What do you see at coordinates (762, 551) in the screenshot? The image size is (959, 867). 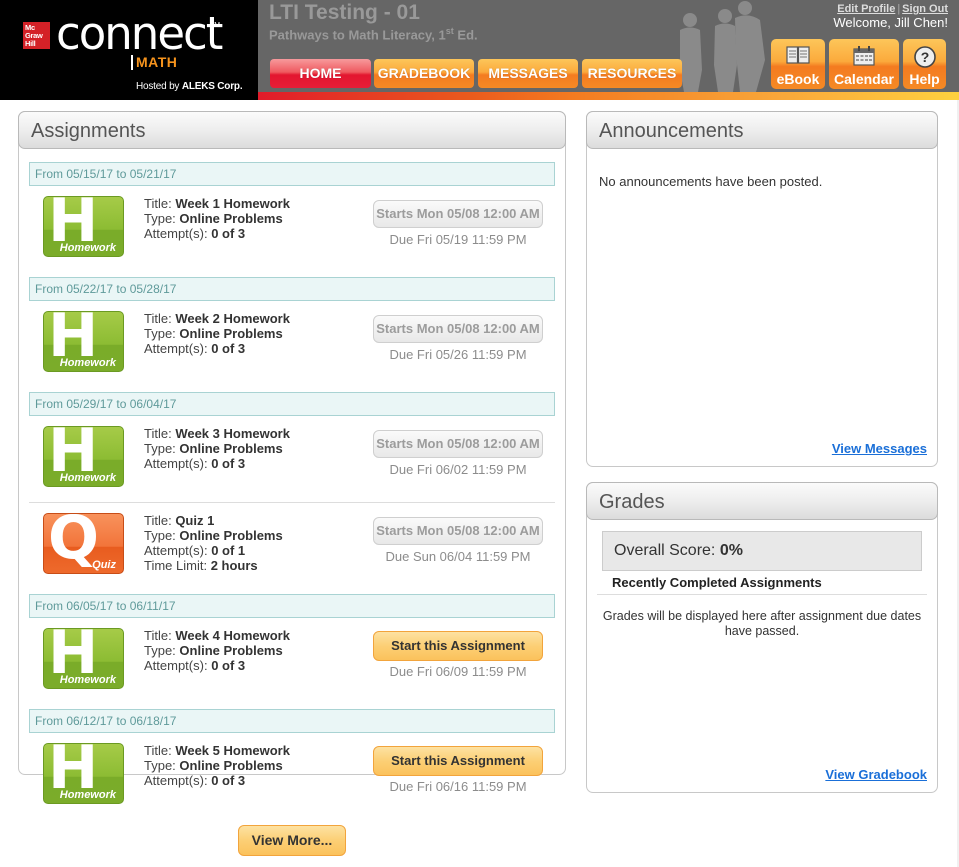 I see `overall-score: Overall Score: 0%` at bounding box center [762, 551].